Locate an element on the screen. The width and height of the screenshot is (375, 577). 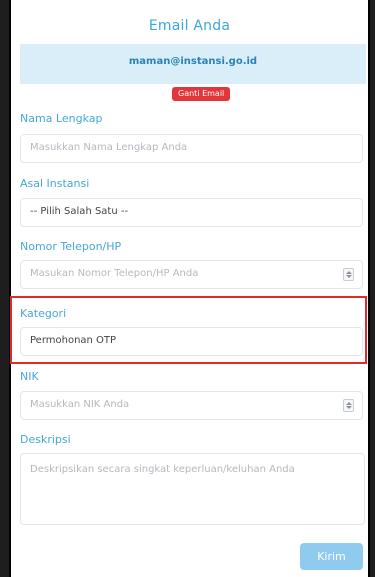
nik-placeholder: Masukkan NIK Anda is located at coordinates (80, 404).